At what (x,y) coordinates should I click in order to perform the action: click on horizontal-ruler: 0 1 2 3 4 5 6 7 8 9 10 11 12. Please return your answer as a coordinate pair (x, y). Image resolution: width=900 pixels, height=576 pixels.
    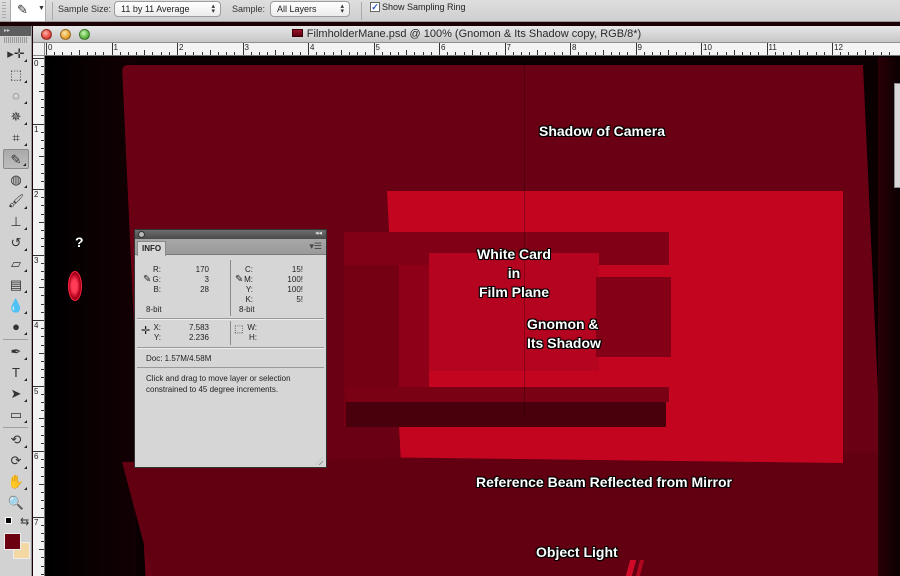
    Looking at the image, I should click on (472, 49).